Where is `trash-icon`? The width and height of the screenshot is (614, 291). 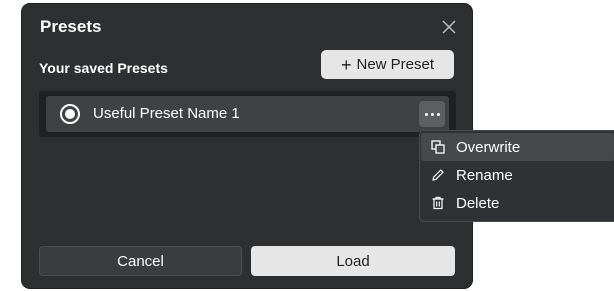 trash-icon is located at coordinates (438, 203).